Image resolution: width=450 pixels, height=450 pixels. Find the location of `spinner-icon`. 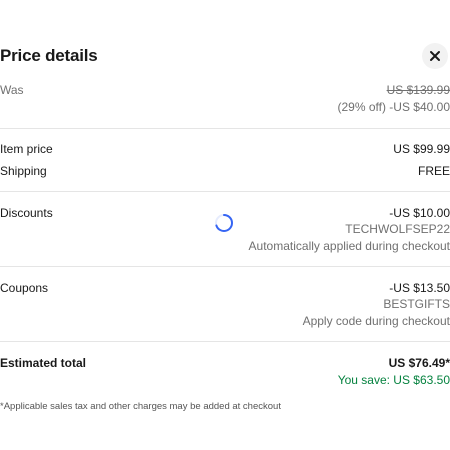

spinner-icon is located at coordinates (224, 223).